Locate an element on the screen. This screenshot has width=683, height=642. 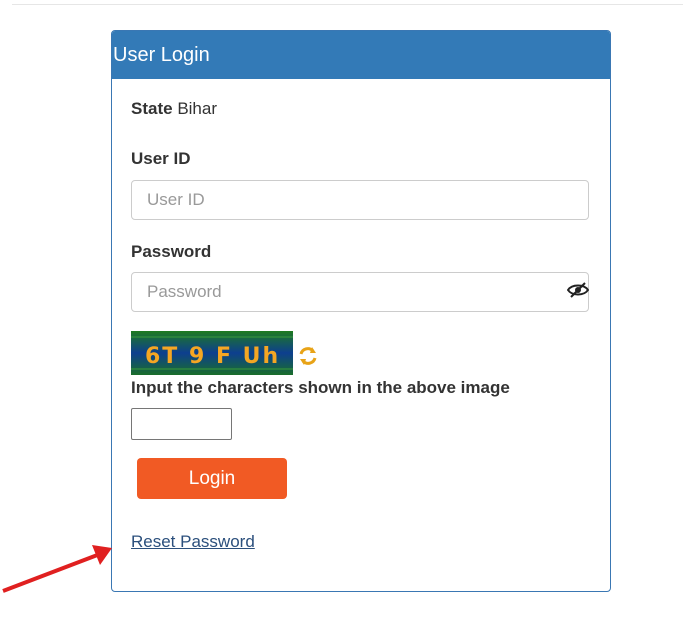
panel-title: User Login is located at coordinates (361, 55).